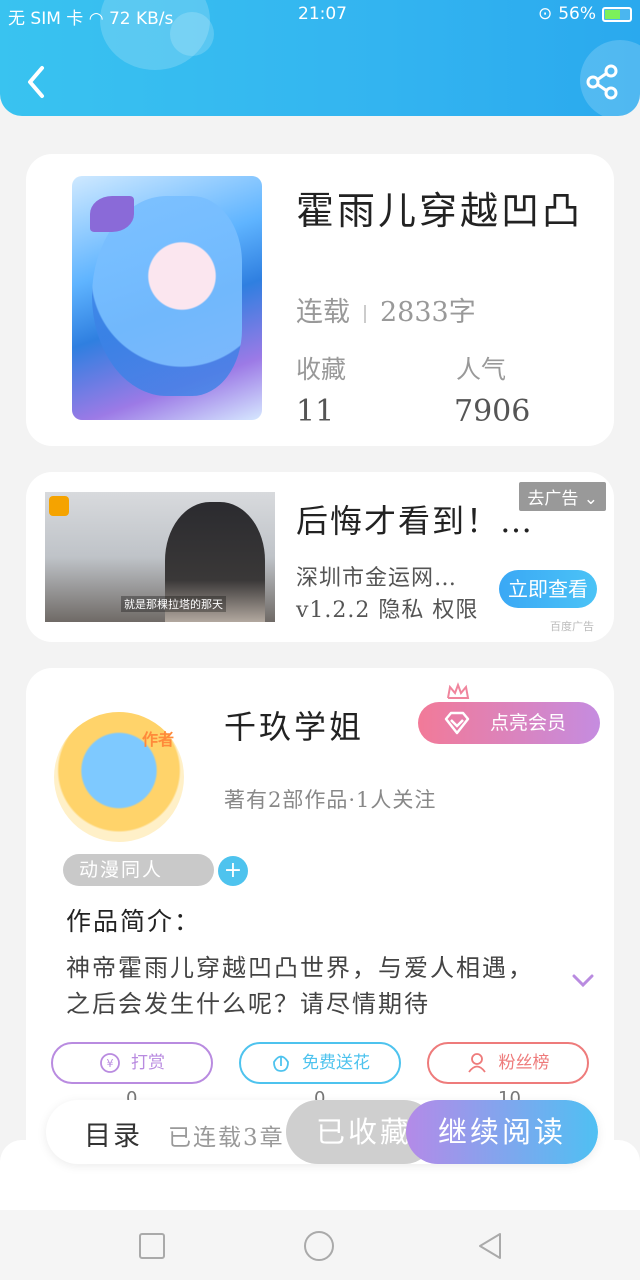 Image resolution: width=640 pixels, height=1280 pixels. What do you see at coordinates (141, 19) in the screenshot?
I see `network-speed: 72 KB/s` at bounding box center [141, 19].